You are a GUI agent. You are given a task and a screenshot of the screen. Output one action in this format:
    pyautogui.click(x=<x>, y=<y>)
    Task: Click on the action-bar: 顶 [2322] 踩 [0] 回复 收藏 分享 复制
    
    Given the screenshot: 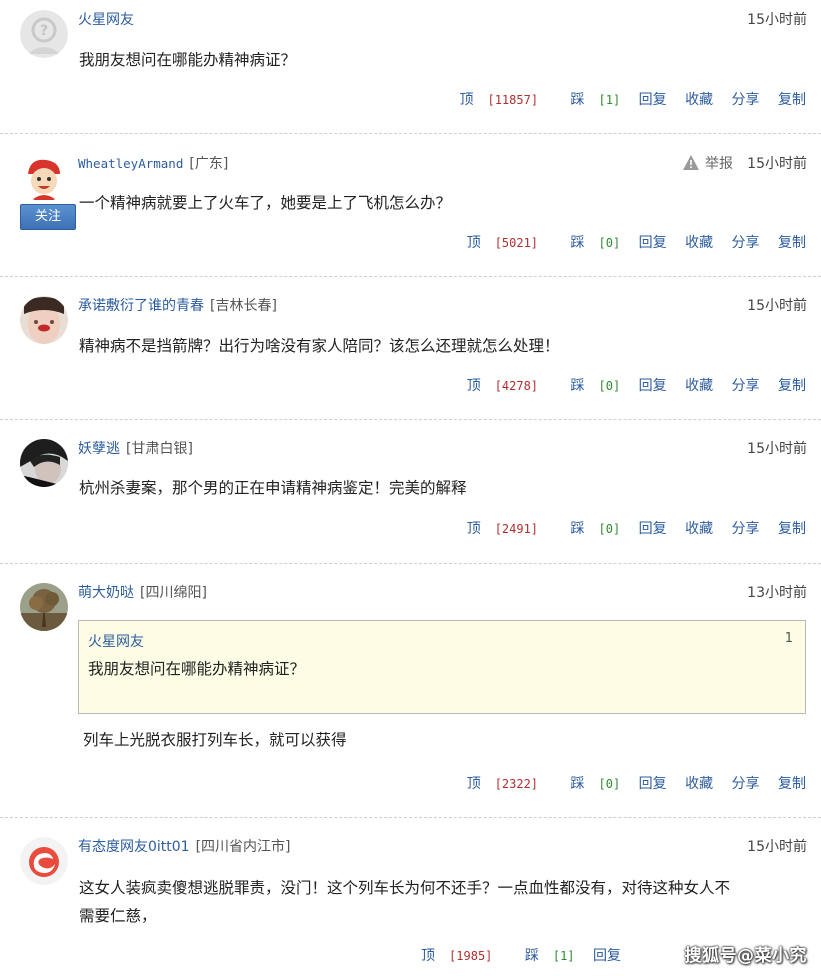 What is the action you would take?
    pyautogui.click(x=622, y=784)
    